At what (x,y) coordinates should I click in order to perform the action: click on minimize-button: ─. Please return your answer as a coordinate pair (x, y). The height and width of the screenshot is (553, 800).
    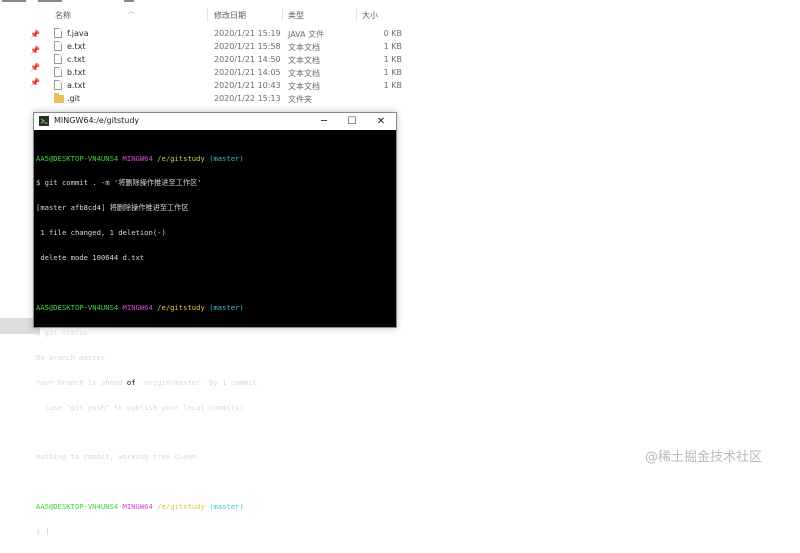
    Looking at the image, I should click on (324, 121).